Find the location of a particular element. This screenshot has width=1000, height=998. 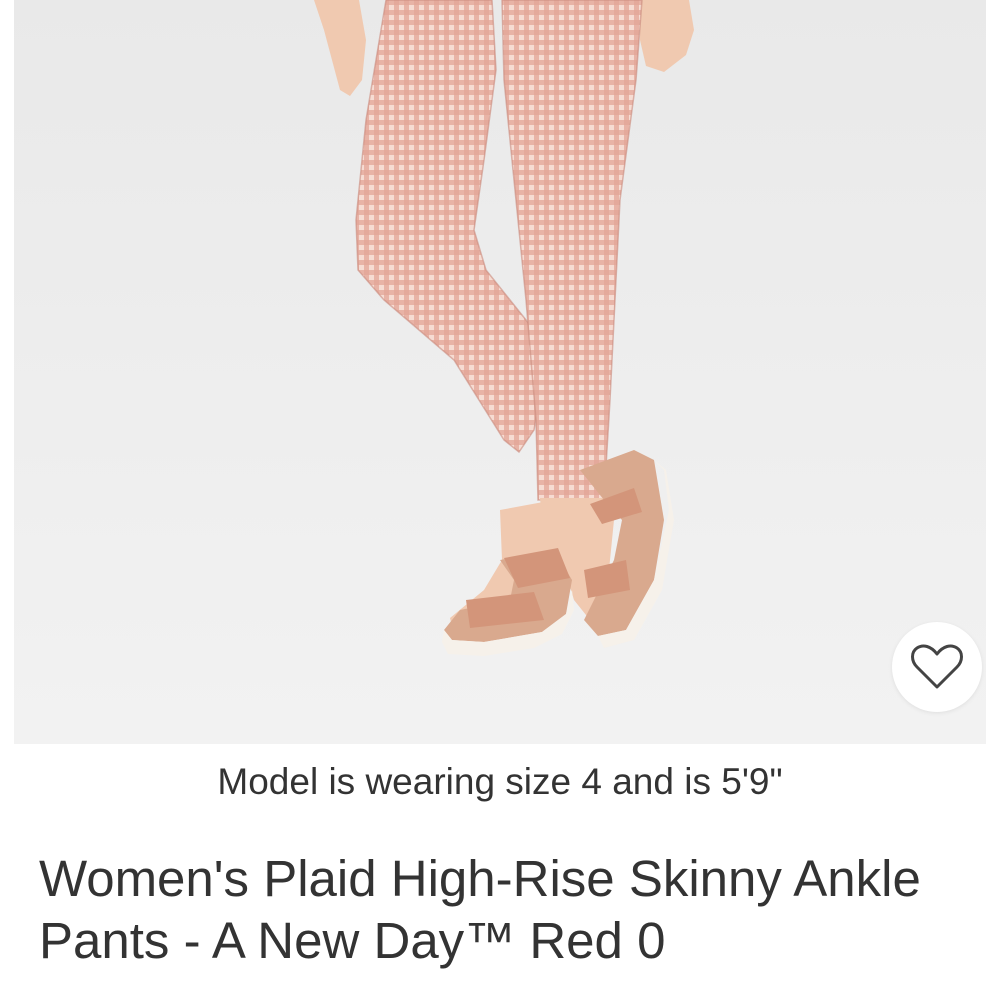

heart-outline-icon is located at coordinates (937, 666).